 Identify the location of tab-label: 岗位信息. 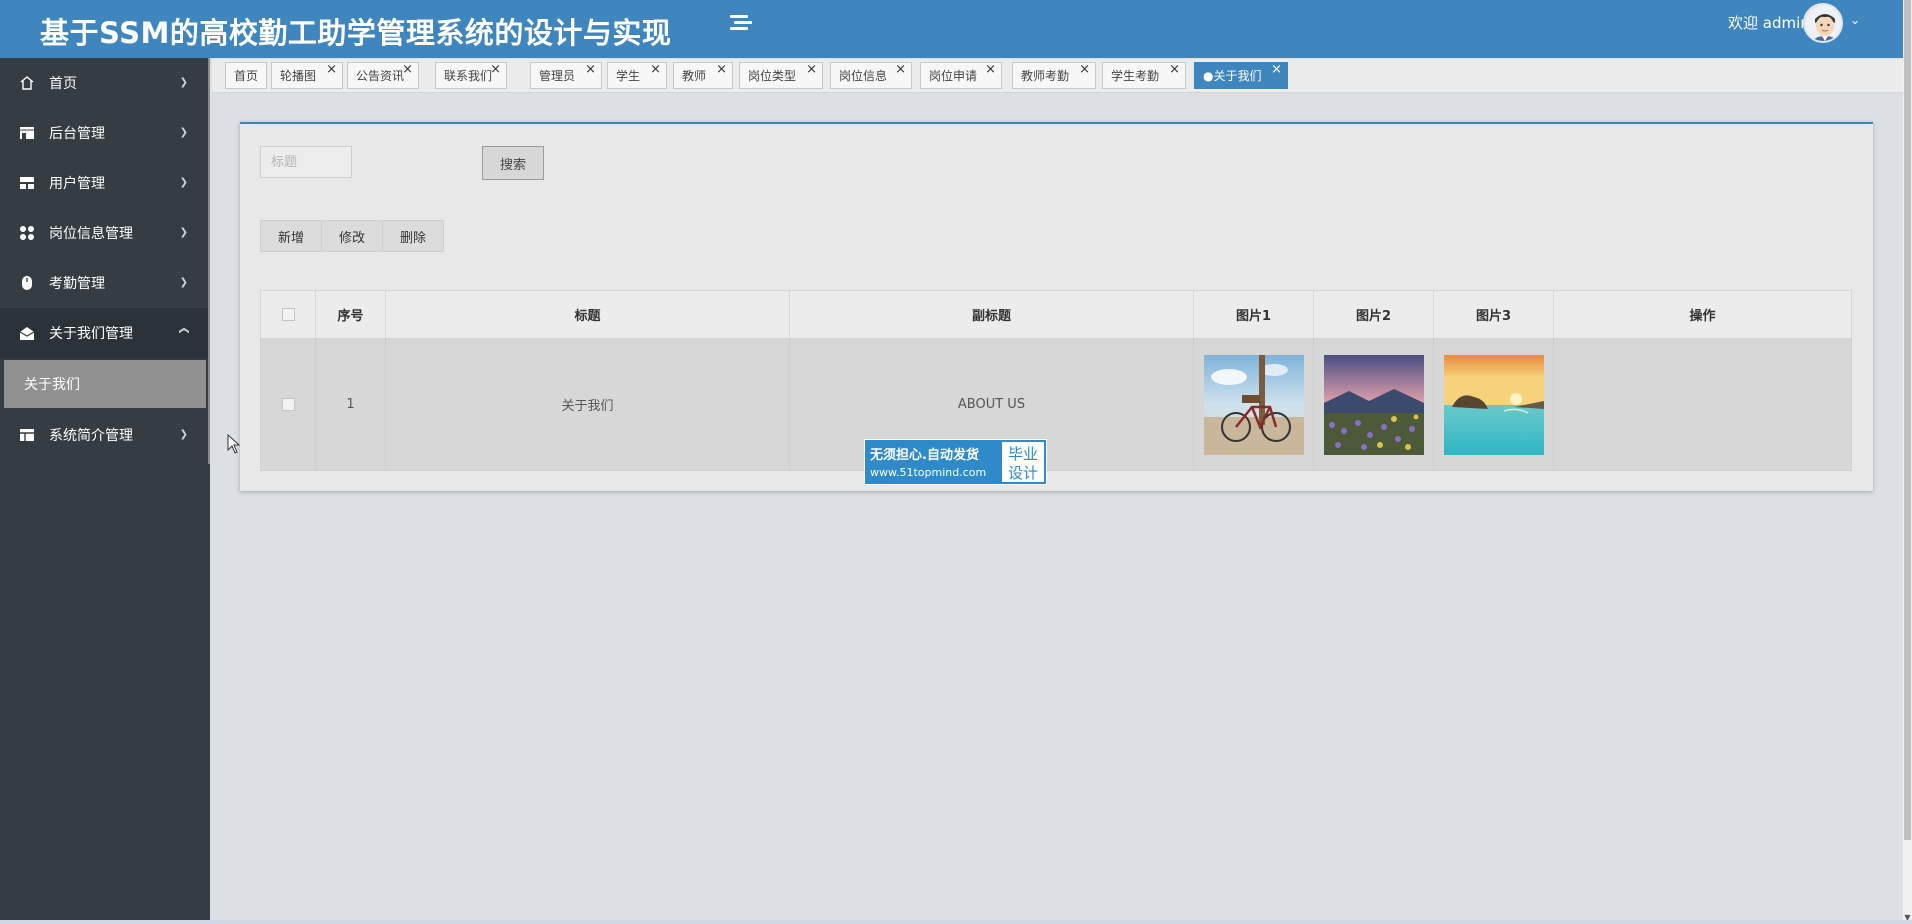
(863, 76).